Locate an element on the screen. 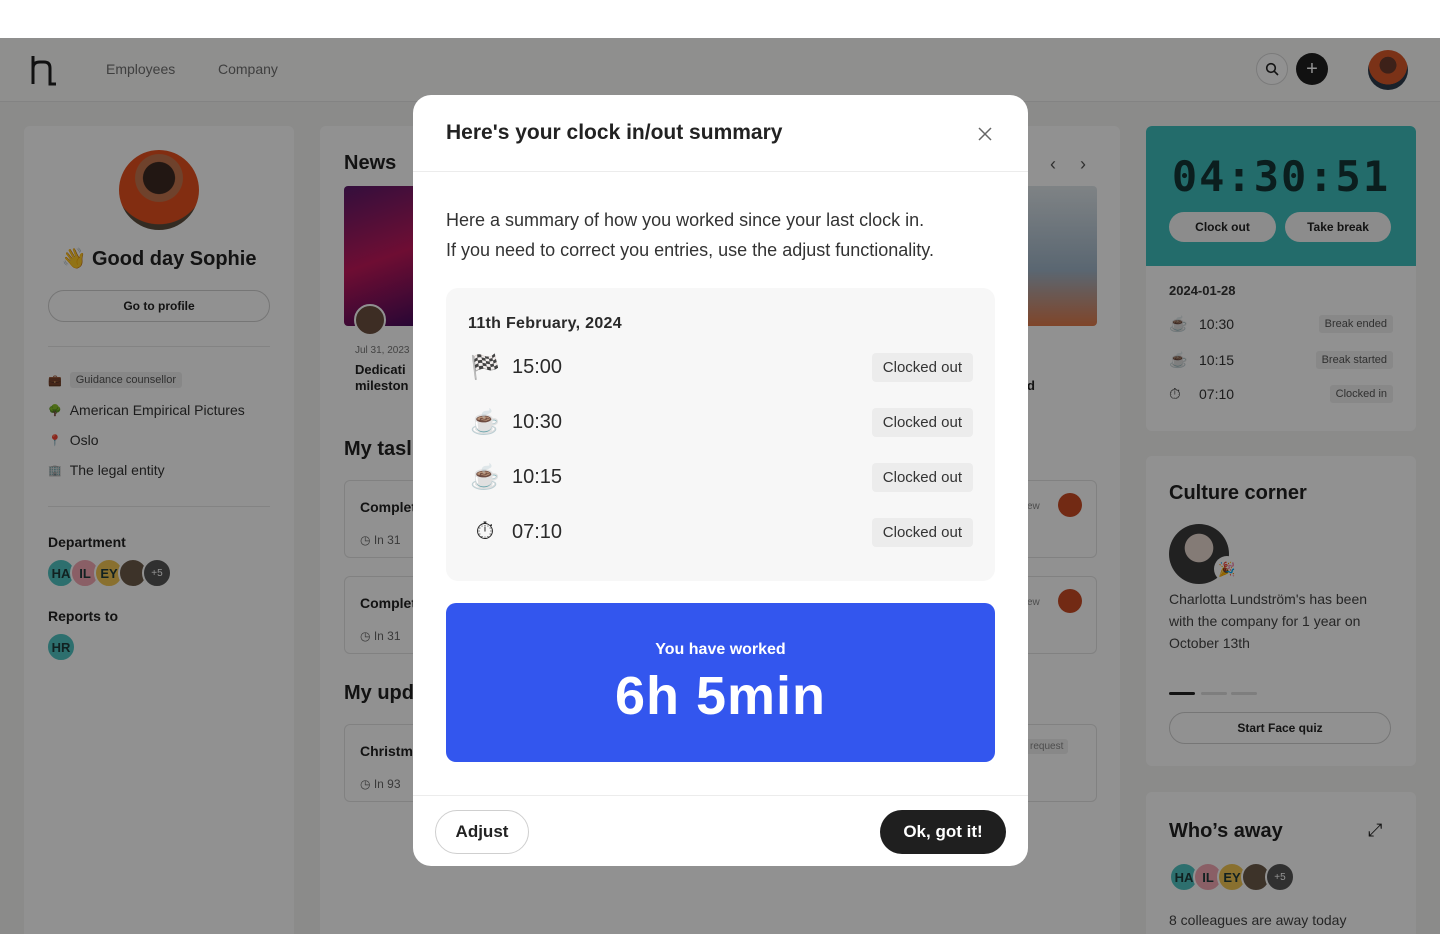 The width and height of the screenshot is (1440, 938). worked-summary: You have worked 6h 5min is located at coordinates (720, 682).